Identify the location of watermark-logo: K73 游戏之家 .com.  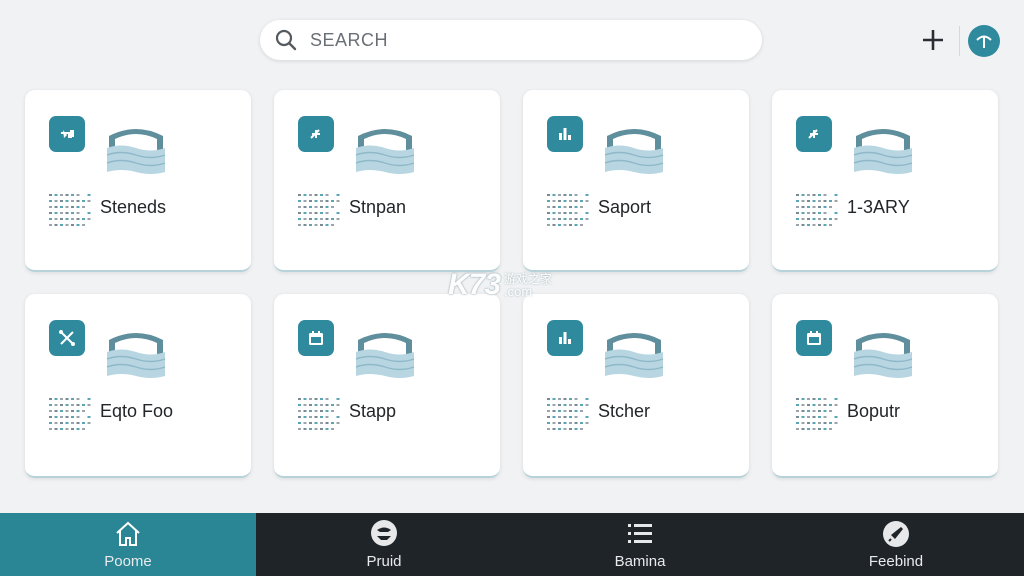
(500, 285).